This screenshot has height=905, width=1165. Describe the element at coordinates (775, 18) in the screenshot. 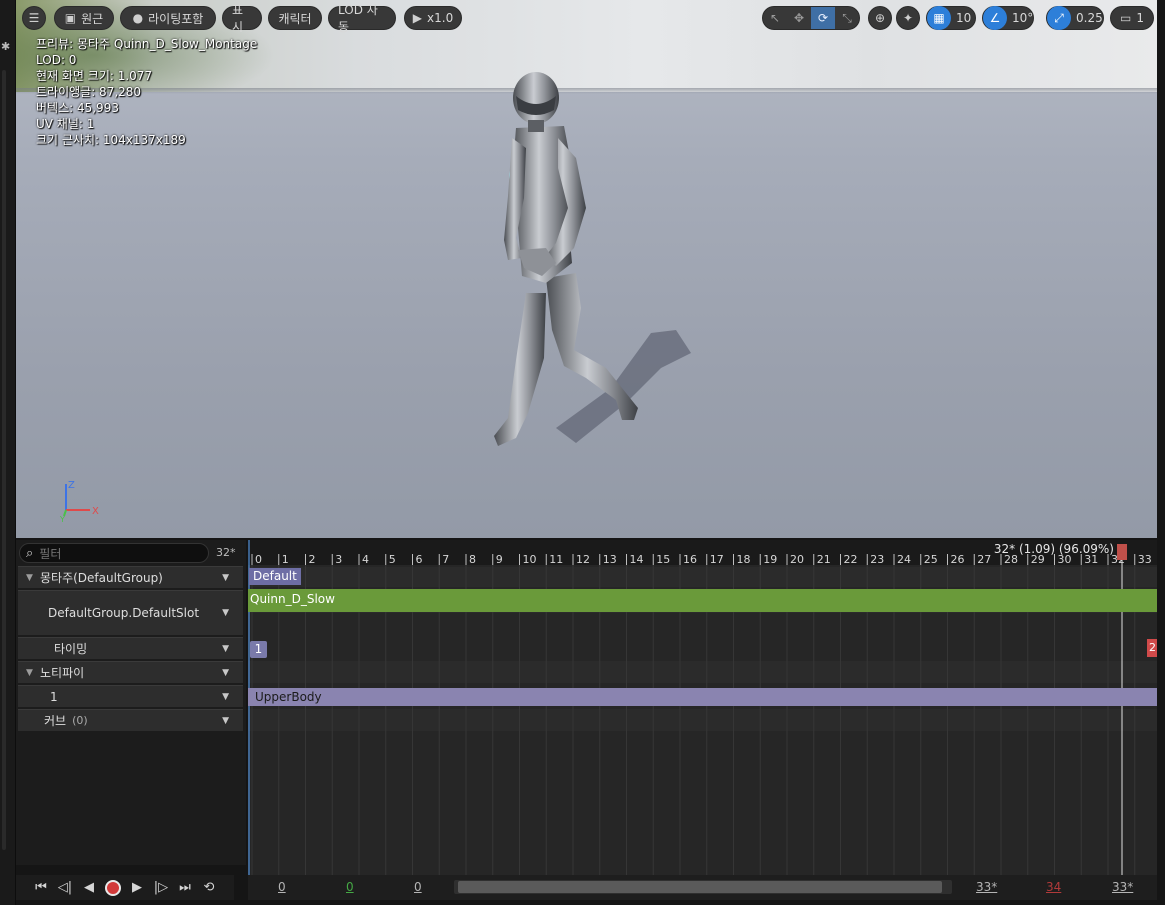

I see `select-mode-icon: ↖` at that location.